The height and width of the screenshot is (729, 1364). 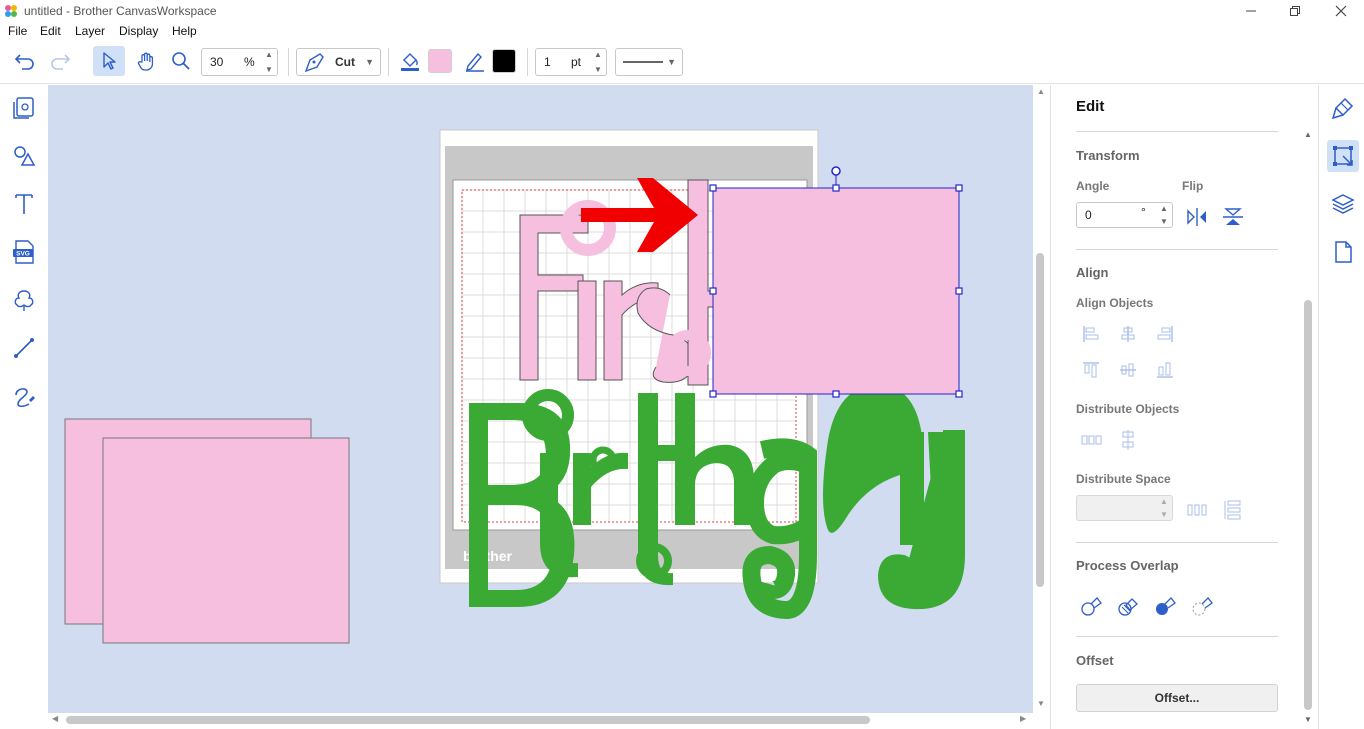 I want to click on line-icon, so click(x=24, y=348).